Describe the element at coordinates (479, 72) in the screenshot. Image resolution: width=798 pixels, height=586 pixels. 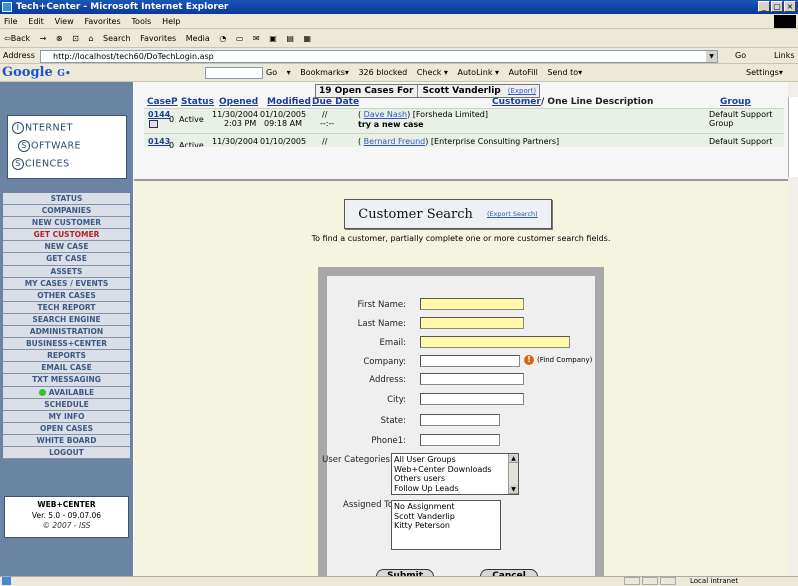
I see `autolink-button: AutoLink ▾` at that location.